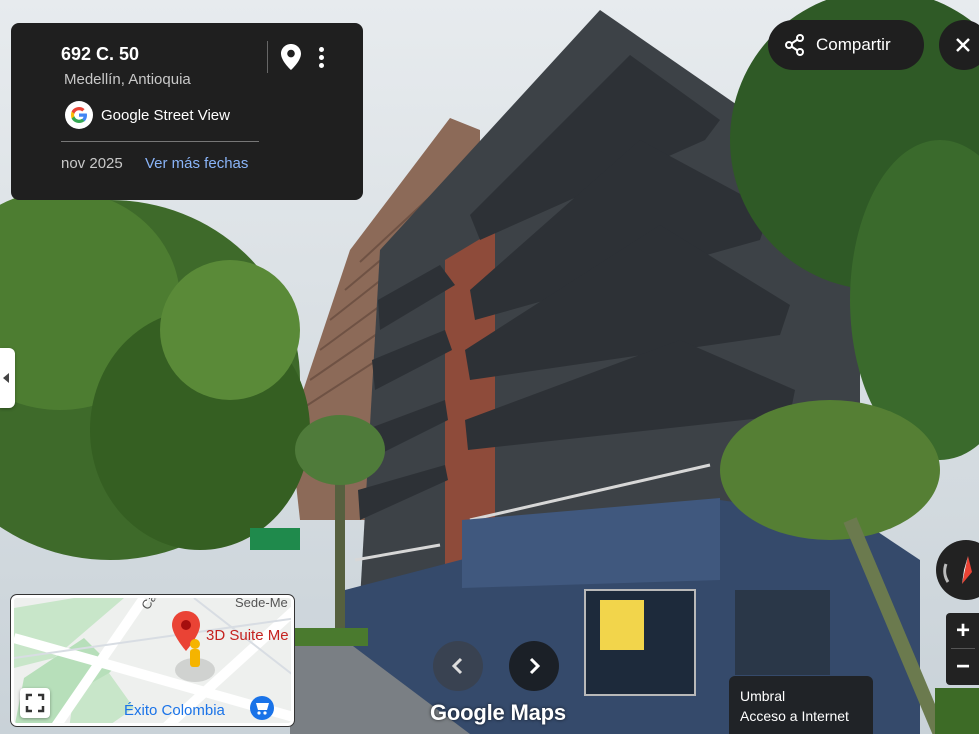  Describe the element at coordinates (196, 163) in the screenshot. I see `more-dates-link: Ver más fechas` at that location.